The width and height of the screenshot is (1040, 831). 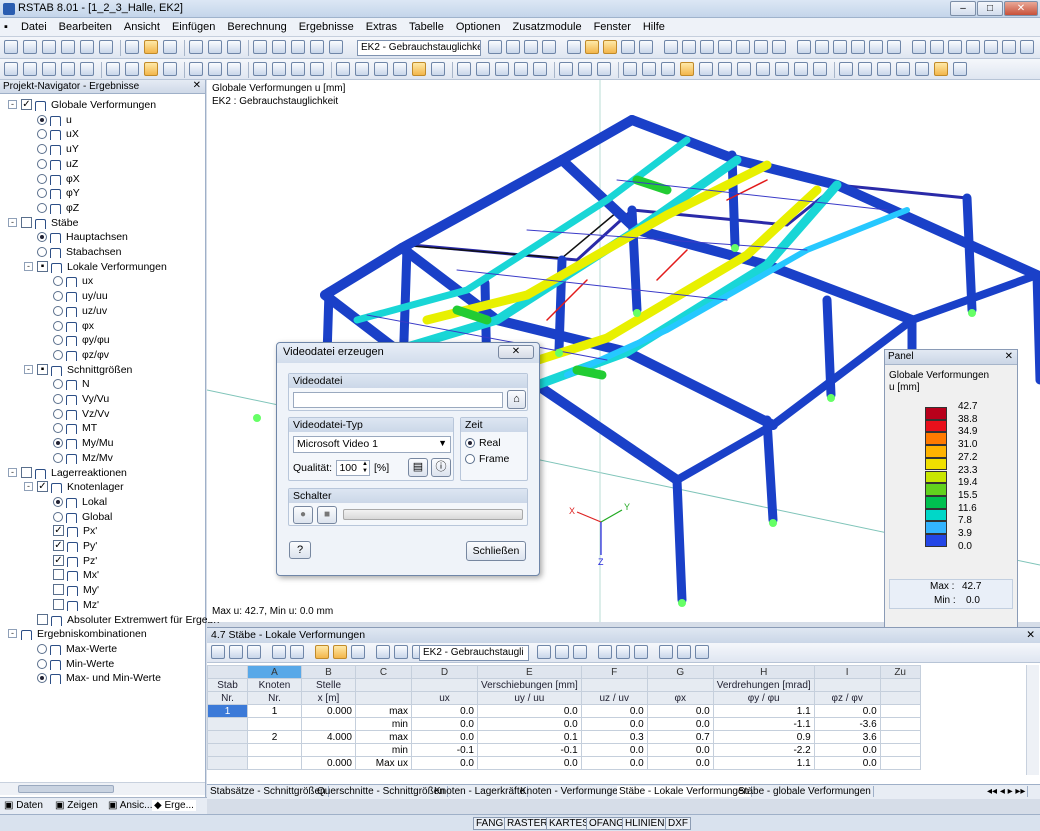 I want to click on menu-hilfe: Hilfe, so click(x=654, y=25).